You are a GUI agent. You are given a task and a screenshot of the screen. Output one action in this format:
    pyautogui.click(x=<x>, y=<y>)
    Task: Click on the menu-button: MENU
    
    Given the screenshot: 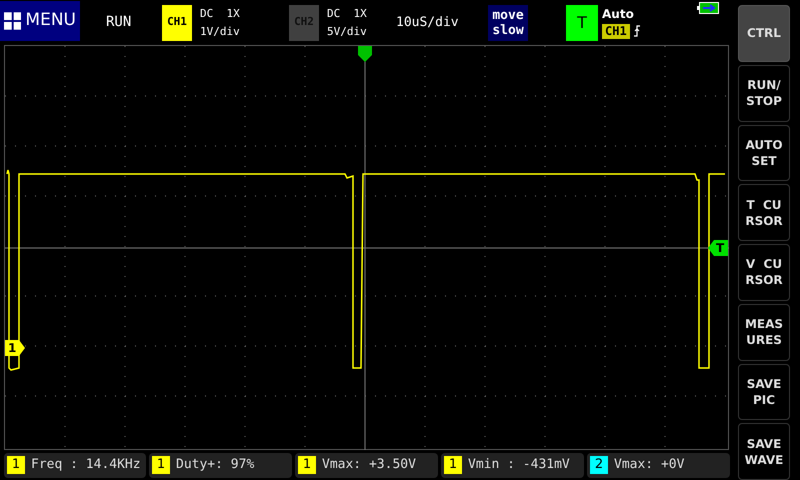 What is the action you would take?
    pyautogui.click(x=40, y=20)
    